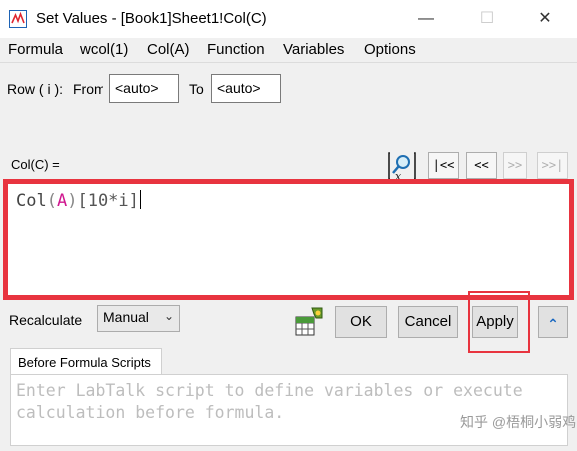 The height and width of the screenshot is (451, 577). What do you see at coordinates (499, 322) in the screenshot?
I see `apply-highlight-box` at bounding box center [499, 322].